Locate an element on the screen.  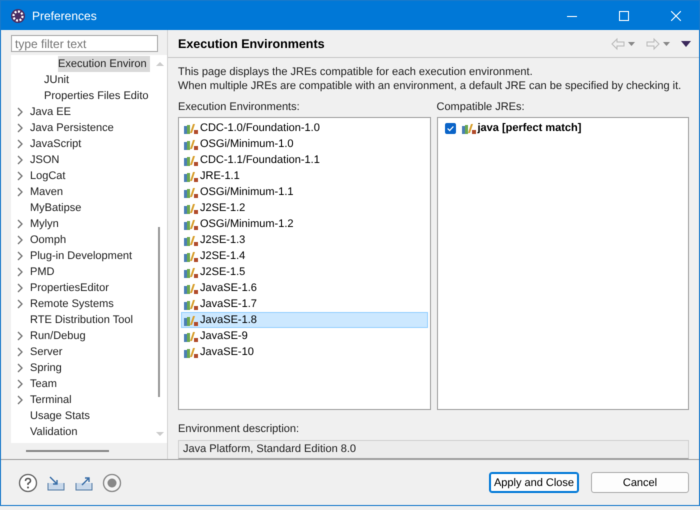
list-label: Execution Environments: is located at coordinates (239, 107).